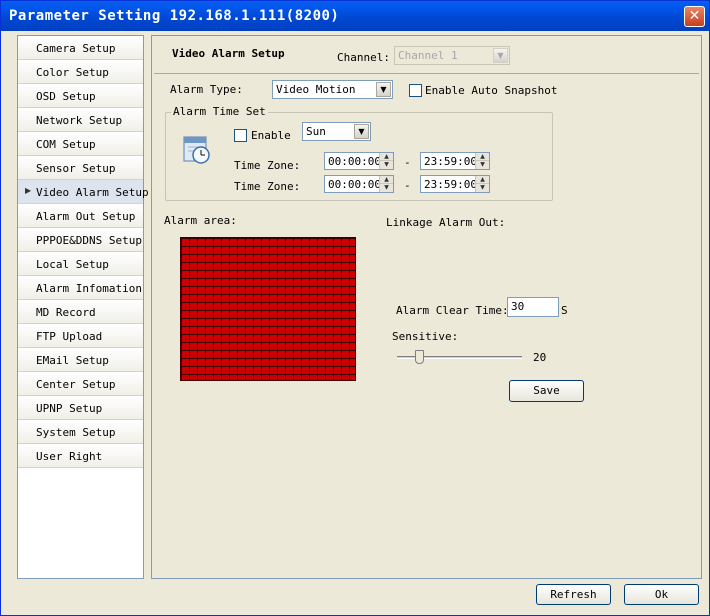  Describe the element at coordinates (72, 72) in the screenshot. I see `sidebar-item-label: Color Setup` at that location.